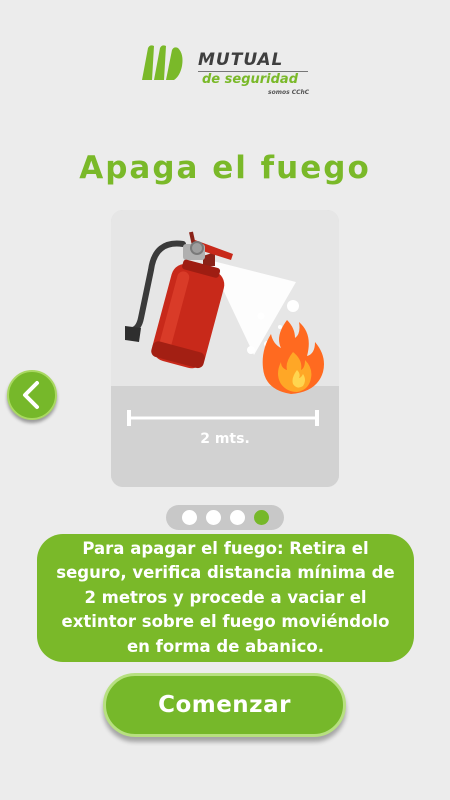  I want to click on logo-tagline: somos CChC, so click(289, 92).